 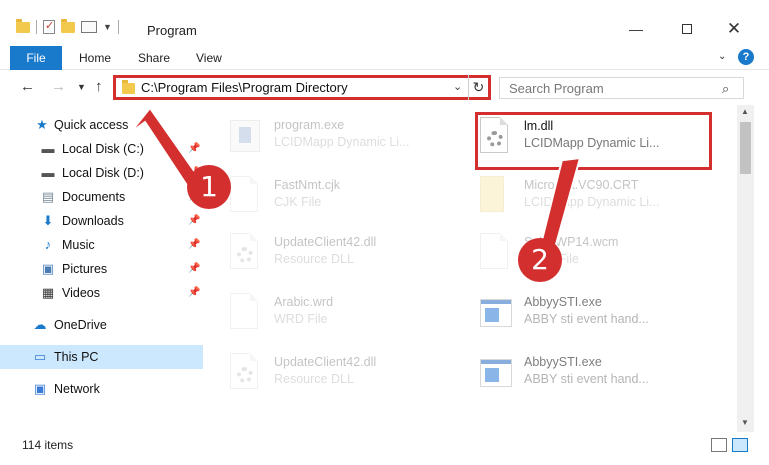 I want to click on sidebar-item-music: ♪ Music 📌, so click(x=101, y=245).